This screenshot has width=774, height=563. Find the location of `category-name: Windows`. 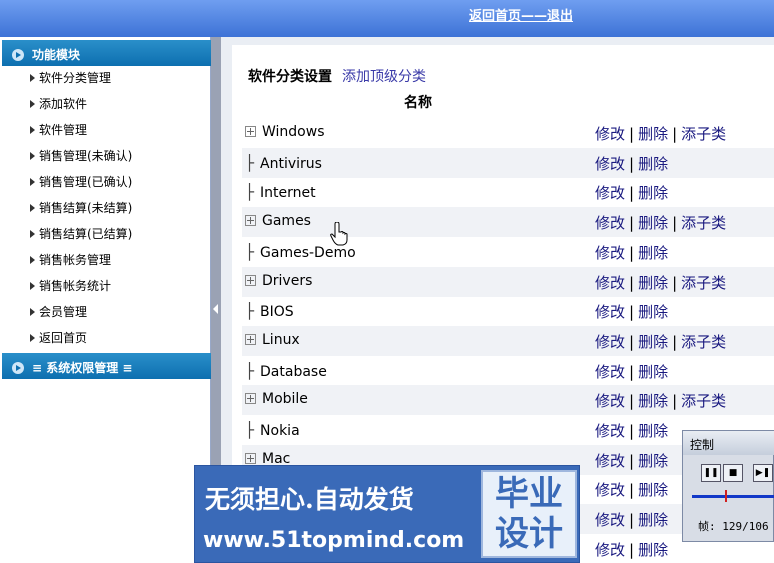

category-name: Windows is located at coordinates (285, 132).